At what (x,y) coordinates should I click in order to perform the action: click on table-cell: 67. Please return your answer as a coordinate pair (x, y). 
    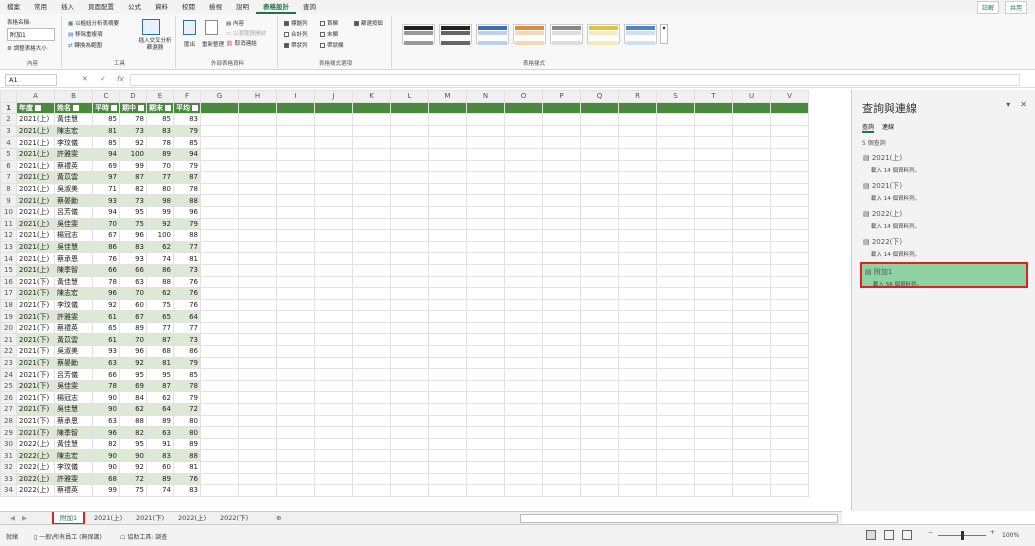
    Looking at the image, I should click on (133, 316).